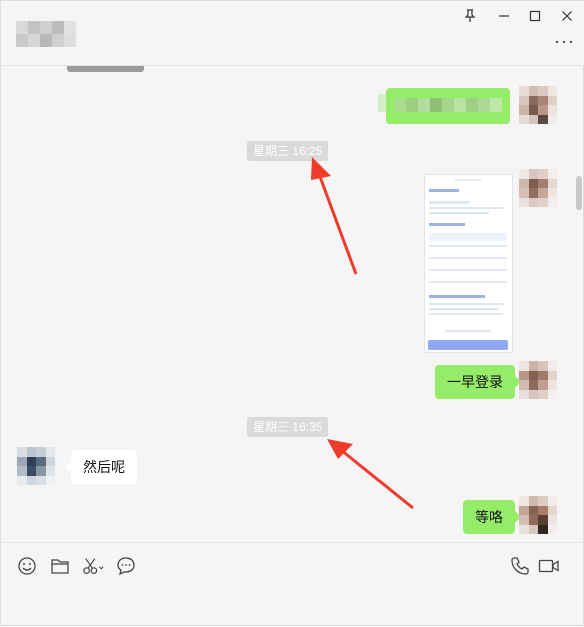 The height and width of the screenshot is (627, 584). What do you see at coordinates (105, 69) in the screenshot?
I see `partial-image-message` at bounding box center [105, 69].